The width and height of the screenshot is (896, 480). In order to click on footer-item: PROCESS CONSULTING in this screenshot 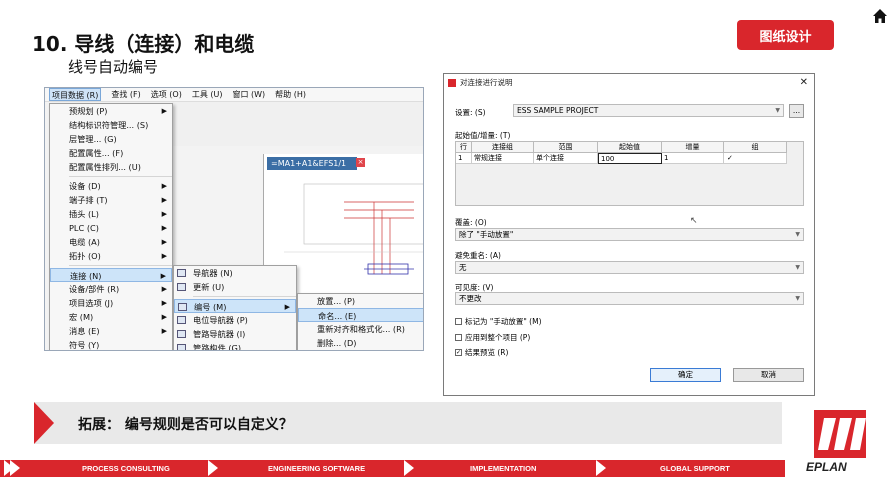, I will do `click(126, 468)`.